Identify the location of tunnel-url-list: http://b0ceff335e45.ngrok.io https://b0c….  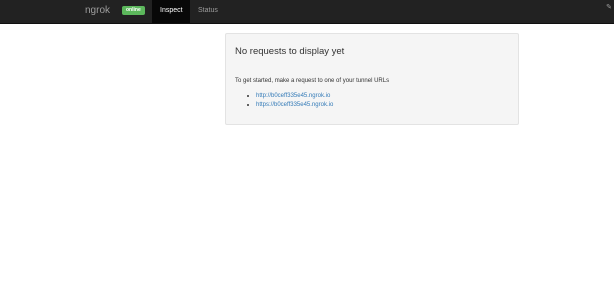
(284, 100).